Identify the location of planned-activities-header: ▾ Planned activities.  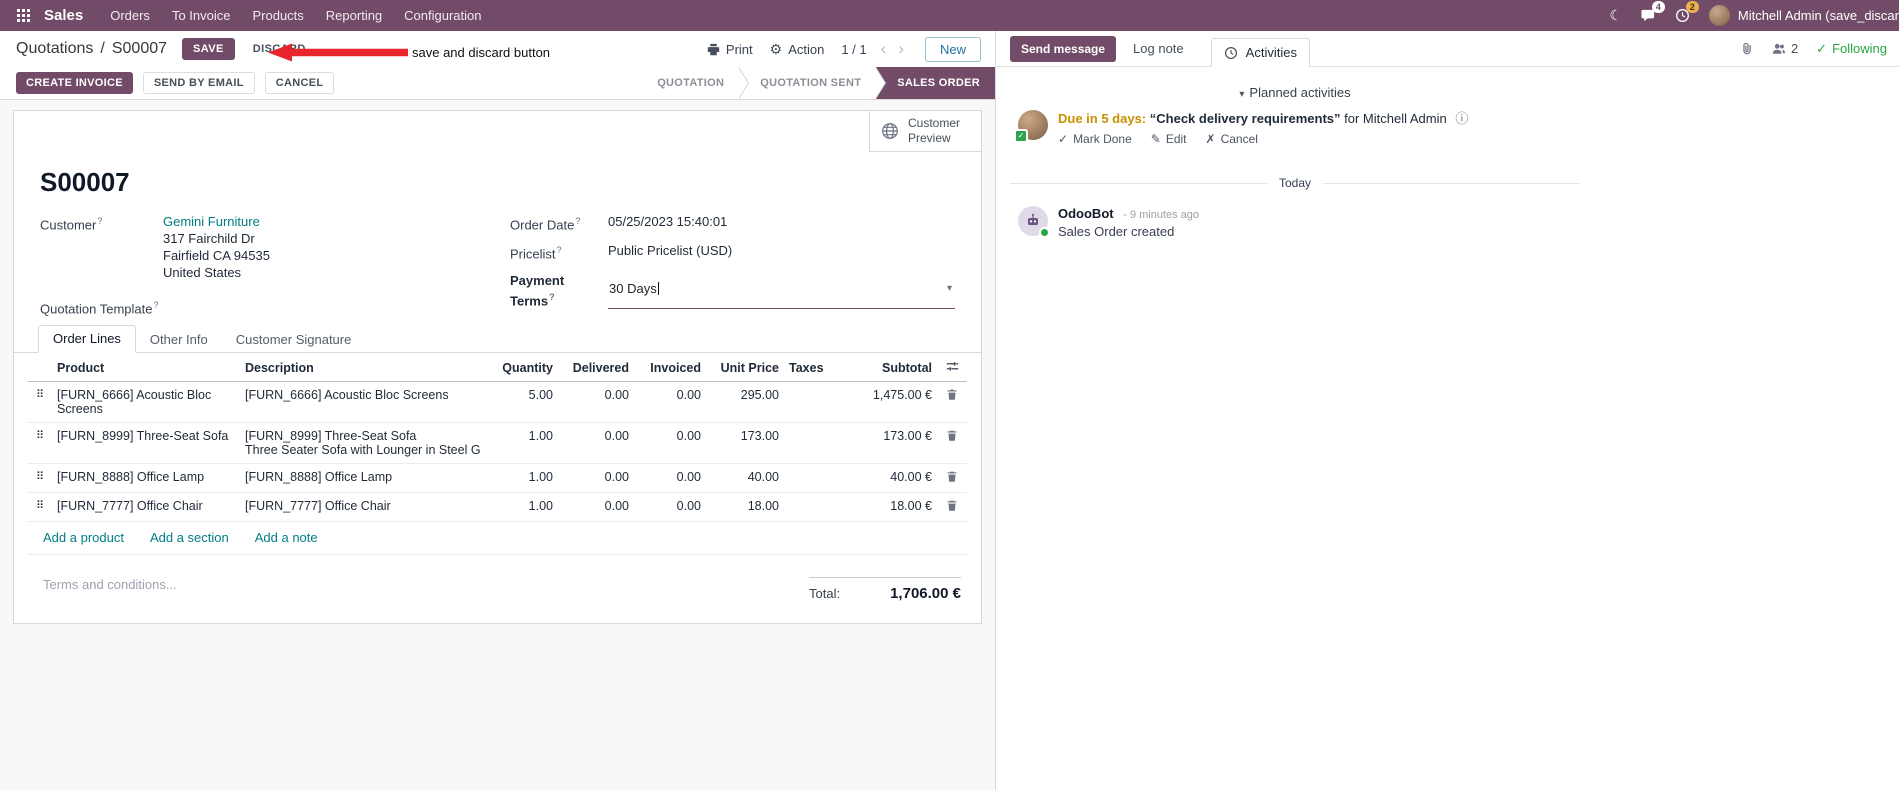
(1295, 92).